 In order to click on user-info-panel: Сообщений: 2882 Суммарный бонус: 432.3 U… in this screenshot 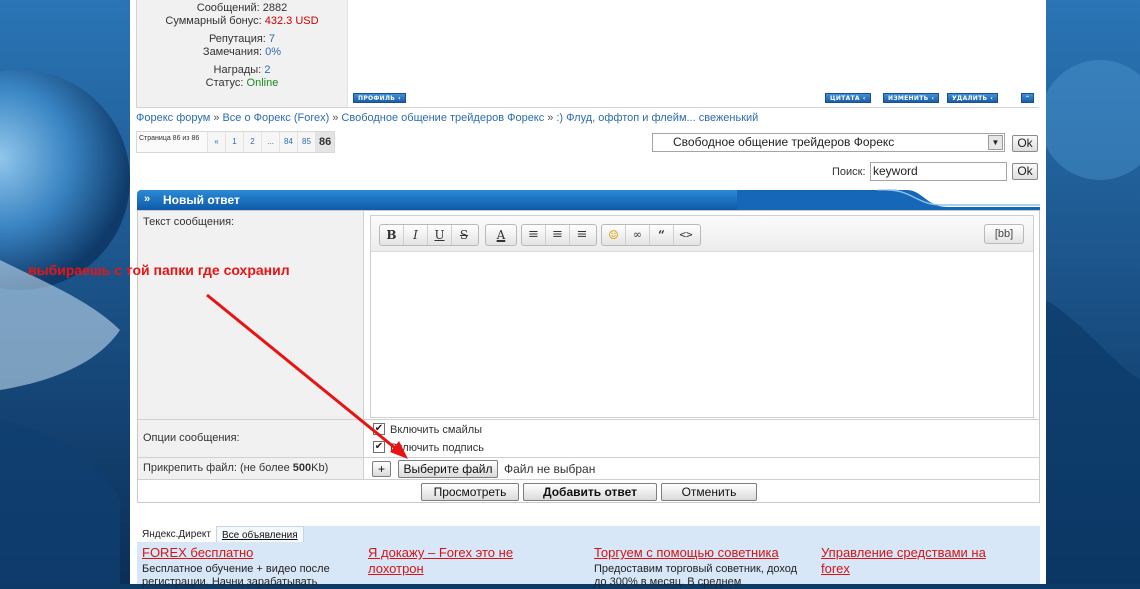, I will do `click(242, 53)`.